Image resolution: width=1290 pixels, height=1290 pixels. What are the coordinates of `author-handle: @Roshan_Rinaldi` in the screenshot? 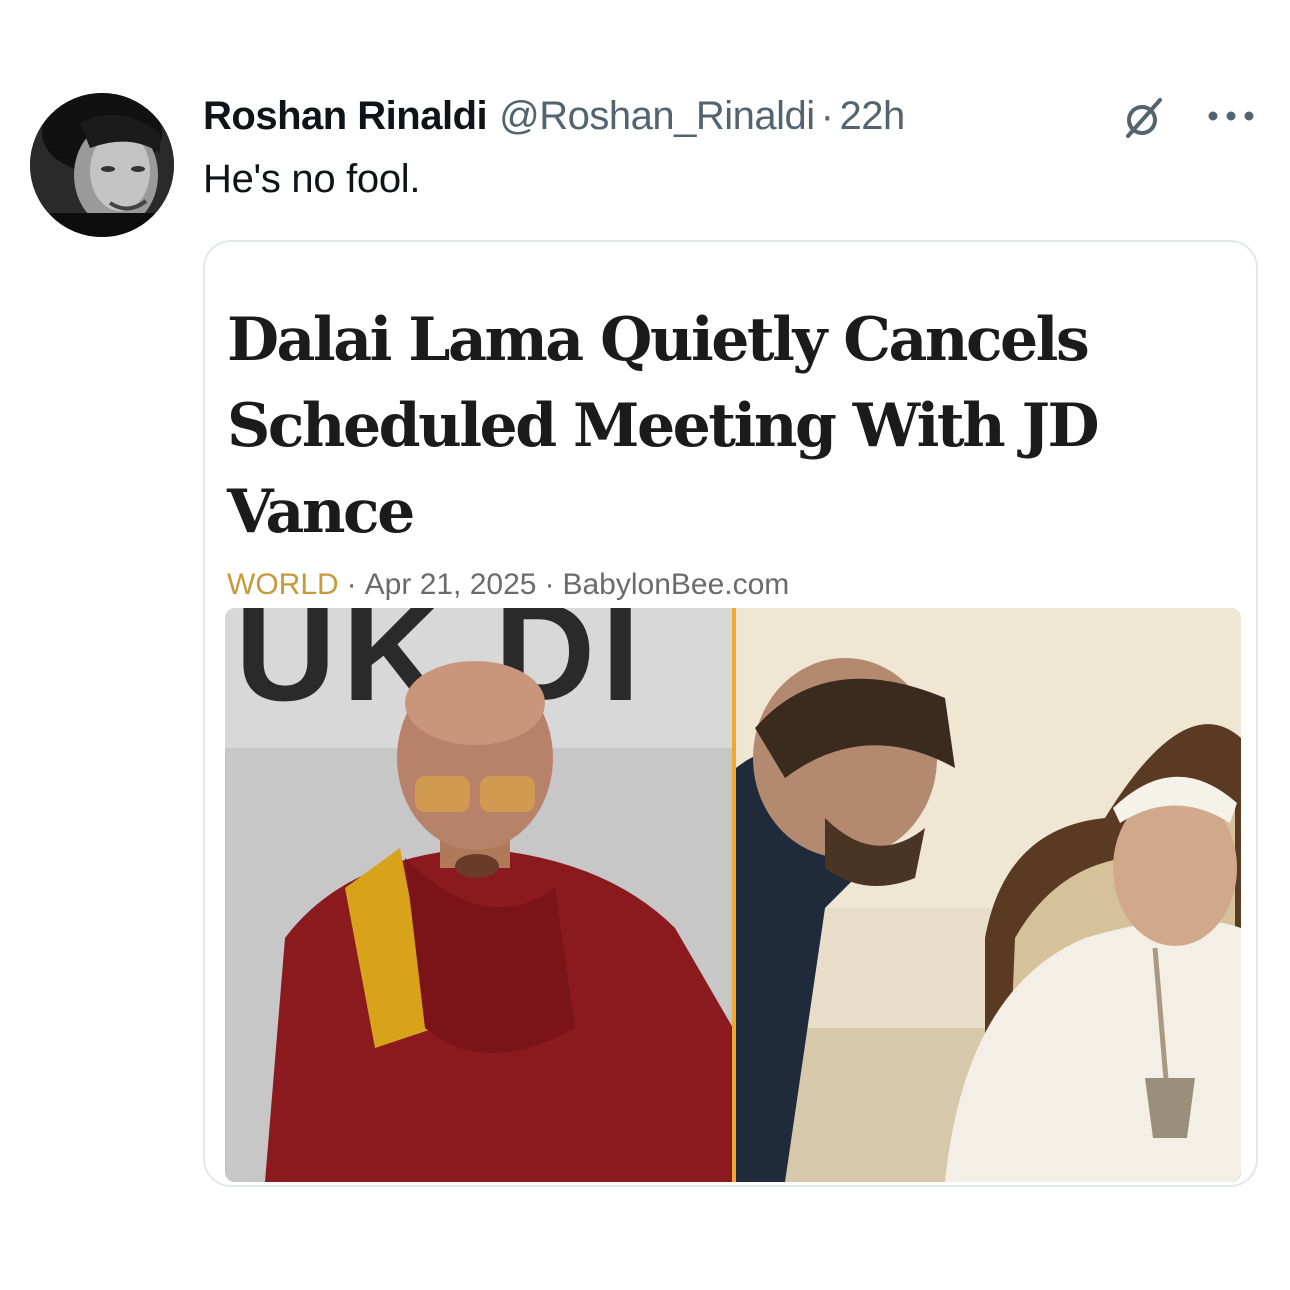 It's located at (657, 116).